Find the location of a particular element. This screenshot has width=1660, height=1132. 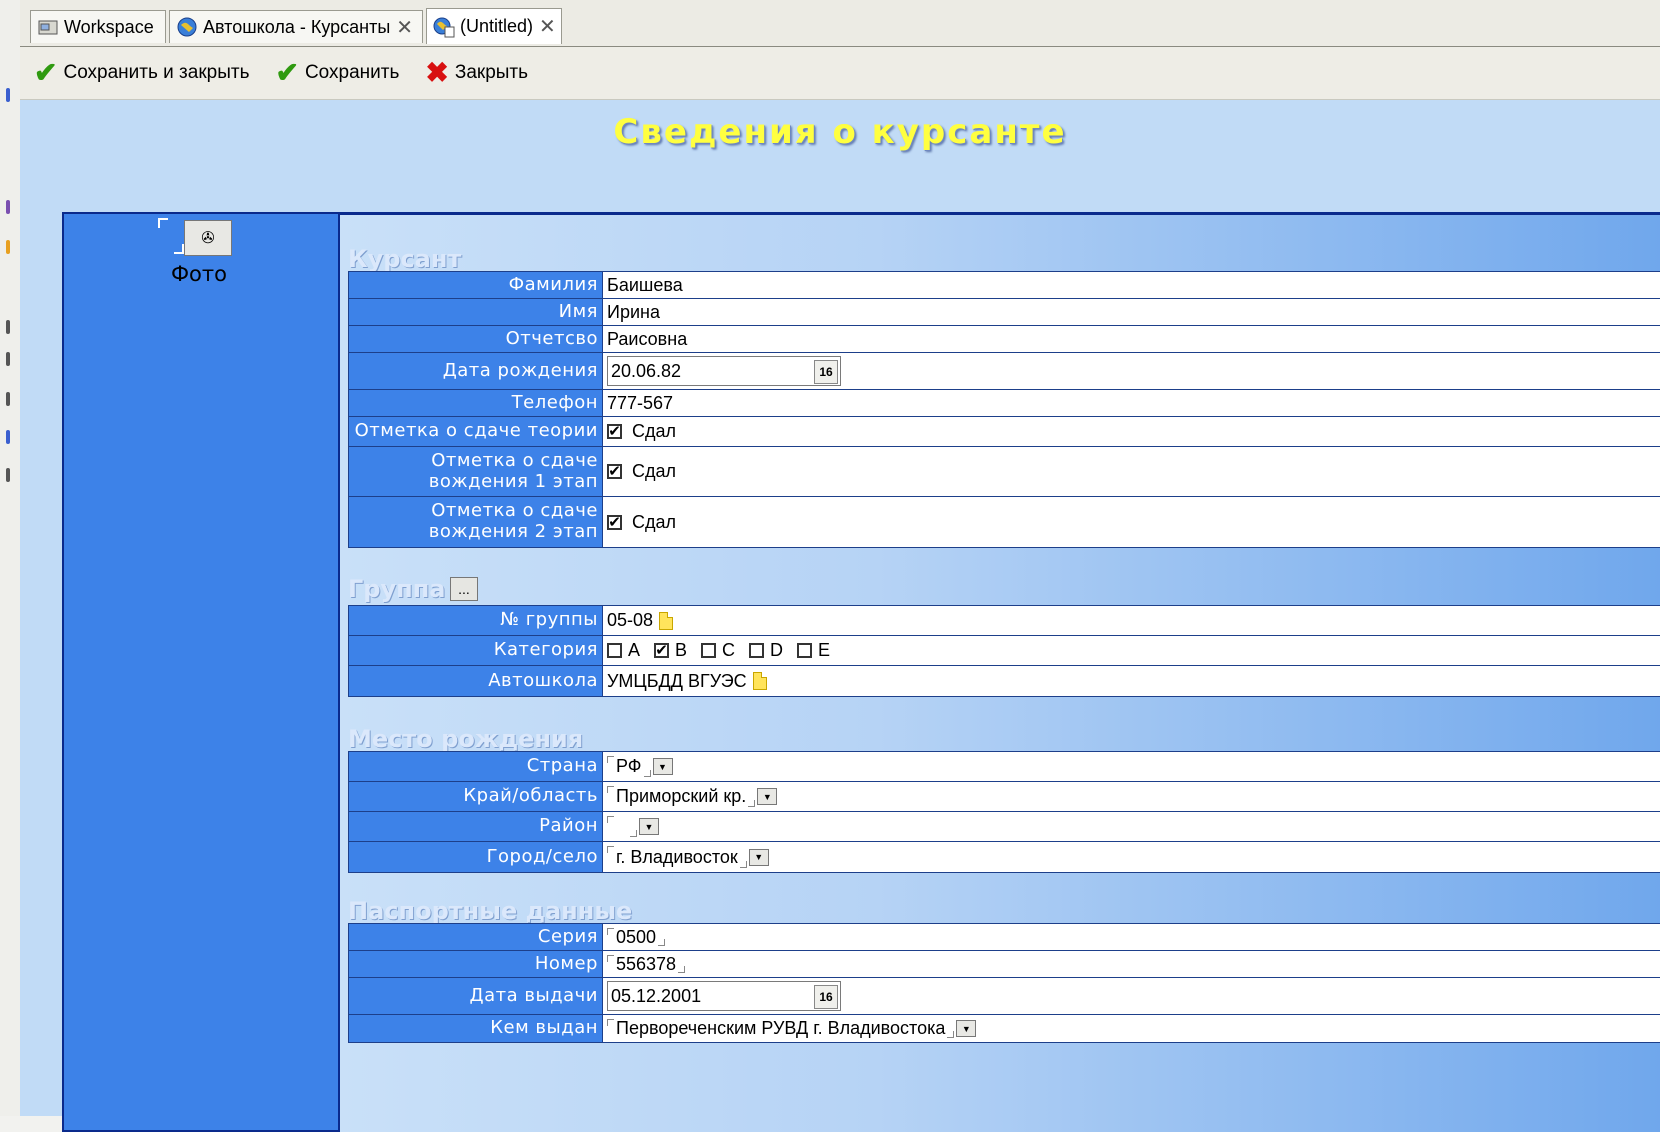

field-label: Кем выдан is located at coordinates (476, 1028).